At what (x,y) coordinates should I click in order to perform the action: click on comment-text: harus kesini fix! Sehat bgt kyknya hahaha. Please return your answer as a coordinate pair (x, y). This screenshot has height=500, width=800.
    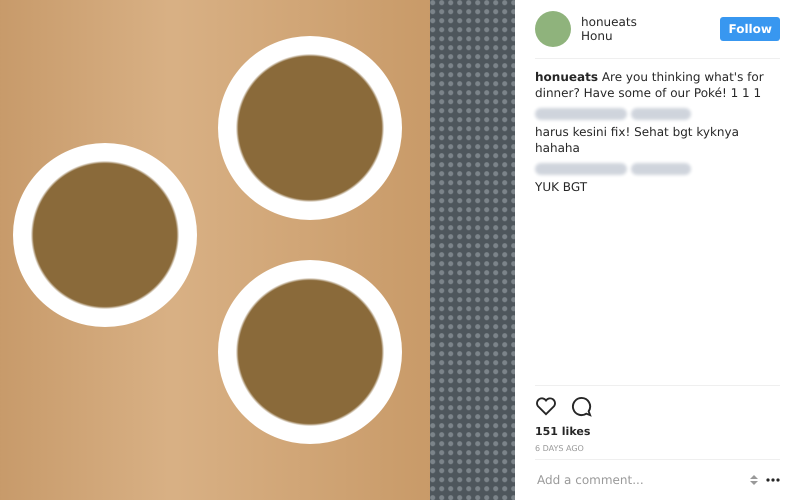
    Looking at the image, I should click on (637, 140).